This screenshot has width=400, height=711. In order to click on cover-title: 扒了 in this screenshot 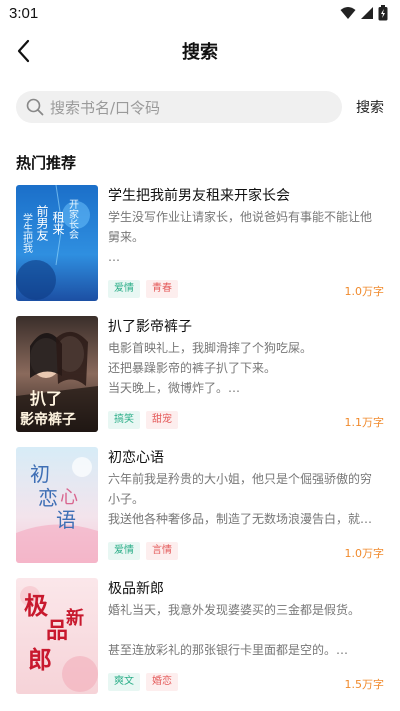, I will do `click(46, 398)`.